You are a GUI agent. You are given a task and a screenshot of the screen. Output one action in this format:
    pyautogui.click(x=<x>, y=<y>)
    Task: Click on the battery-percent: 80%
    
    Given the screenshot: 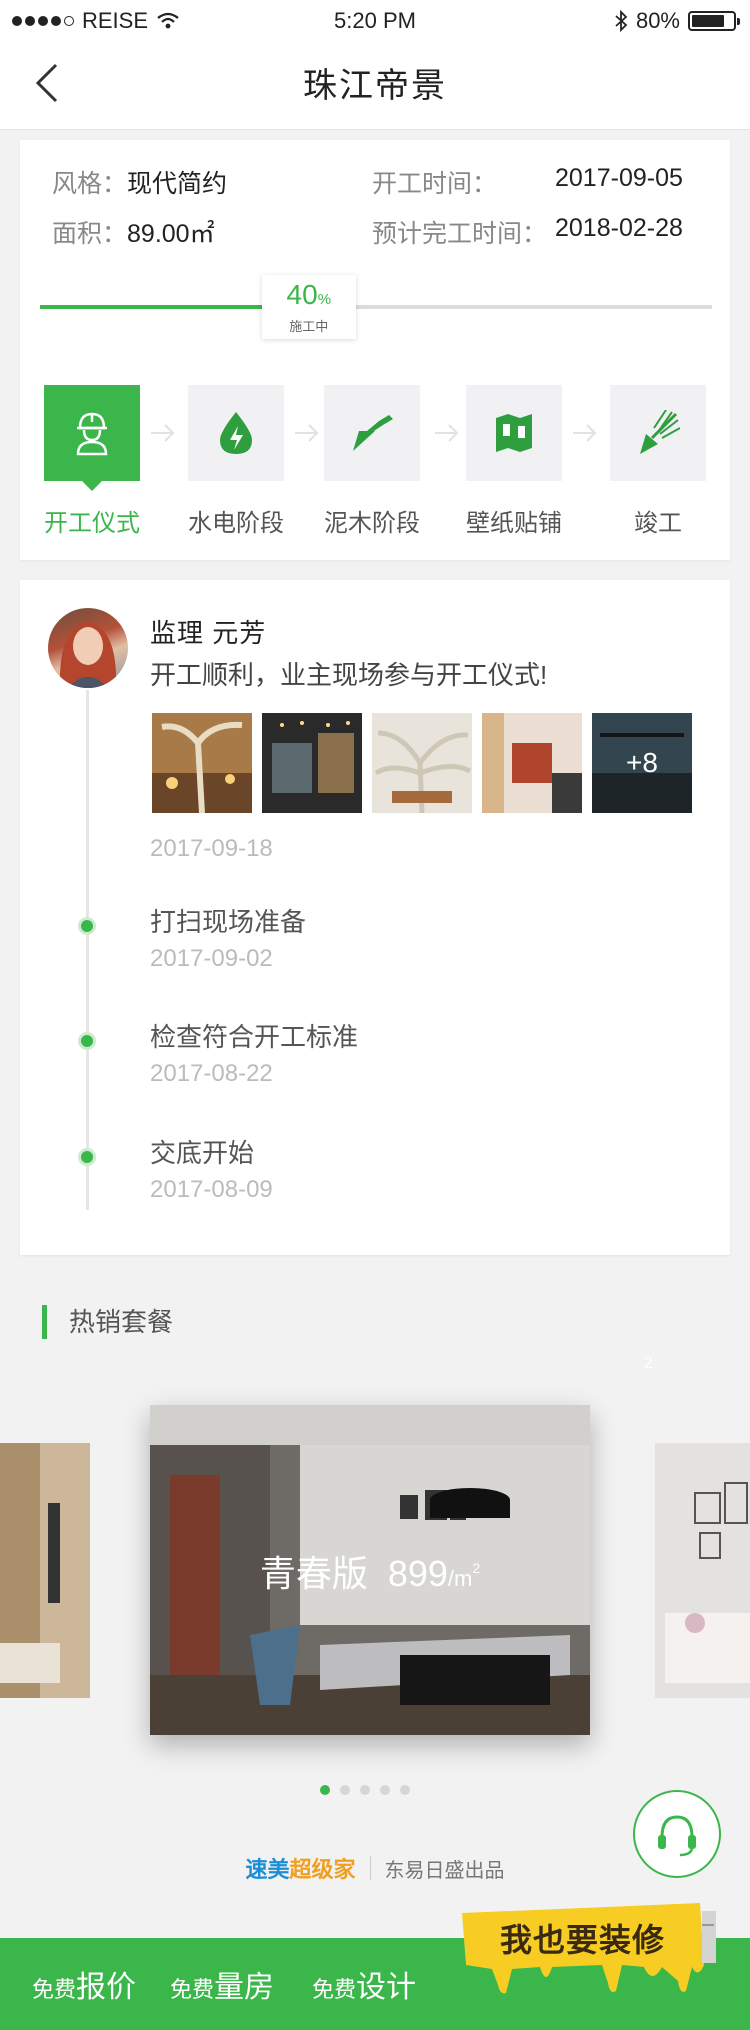 What is the action you would take?
    pyautogui.click(x=657, y=20)
    